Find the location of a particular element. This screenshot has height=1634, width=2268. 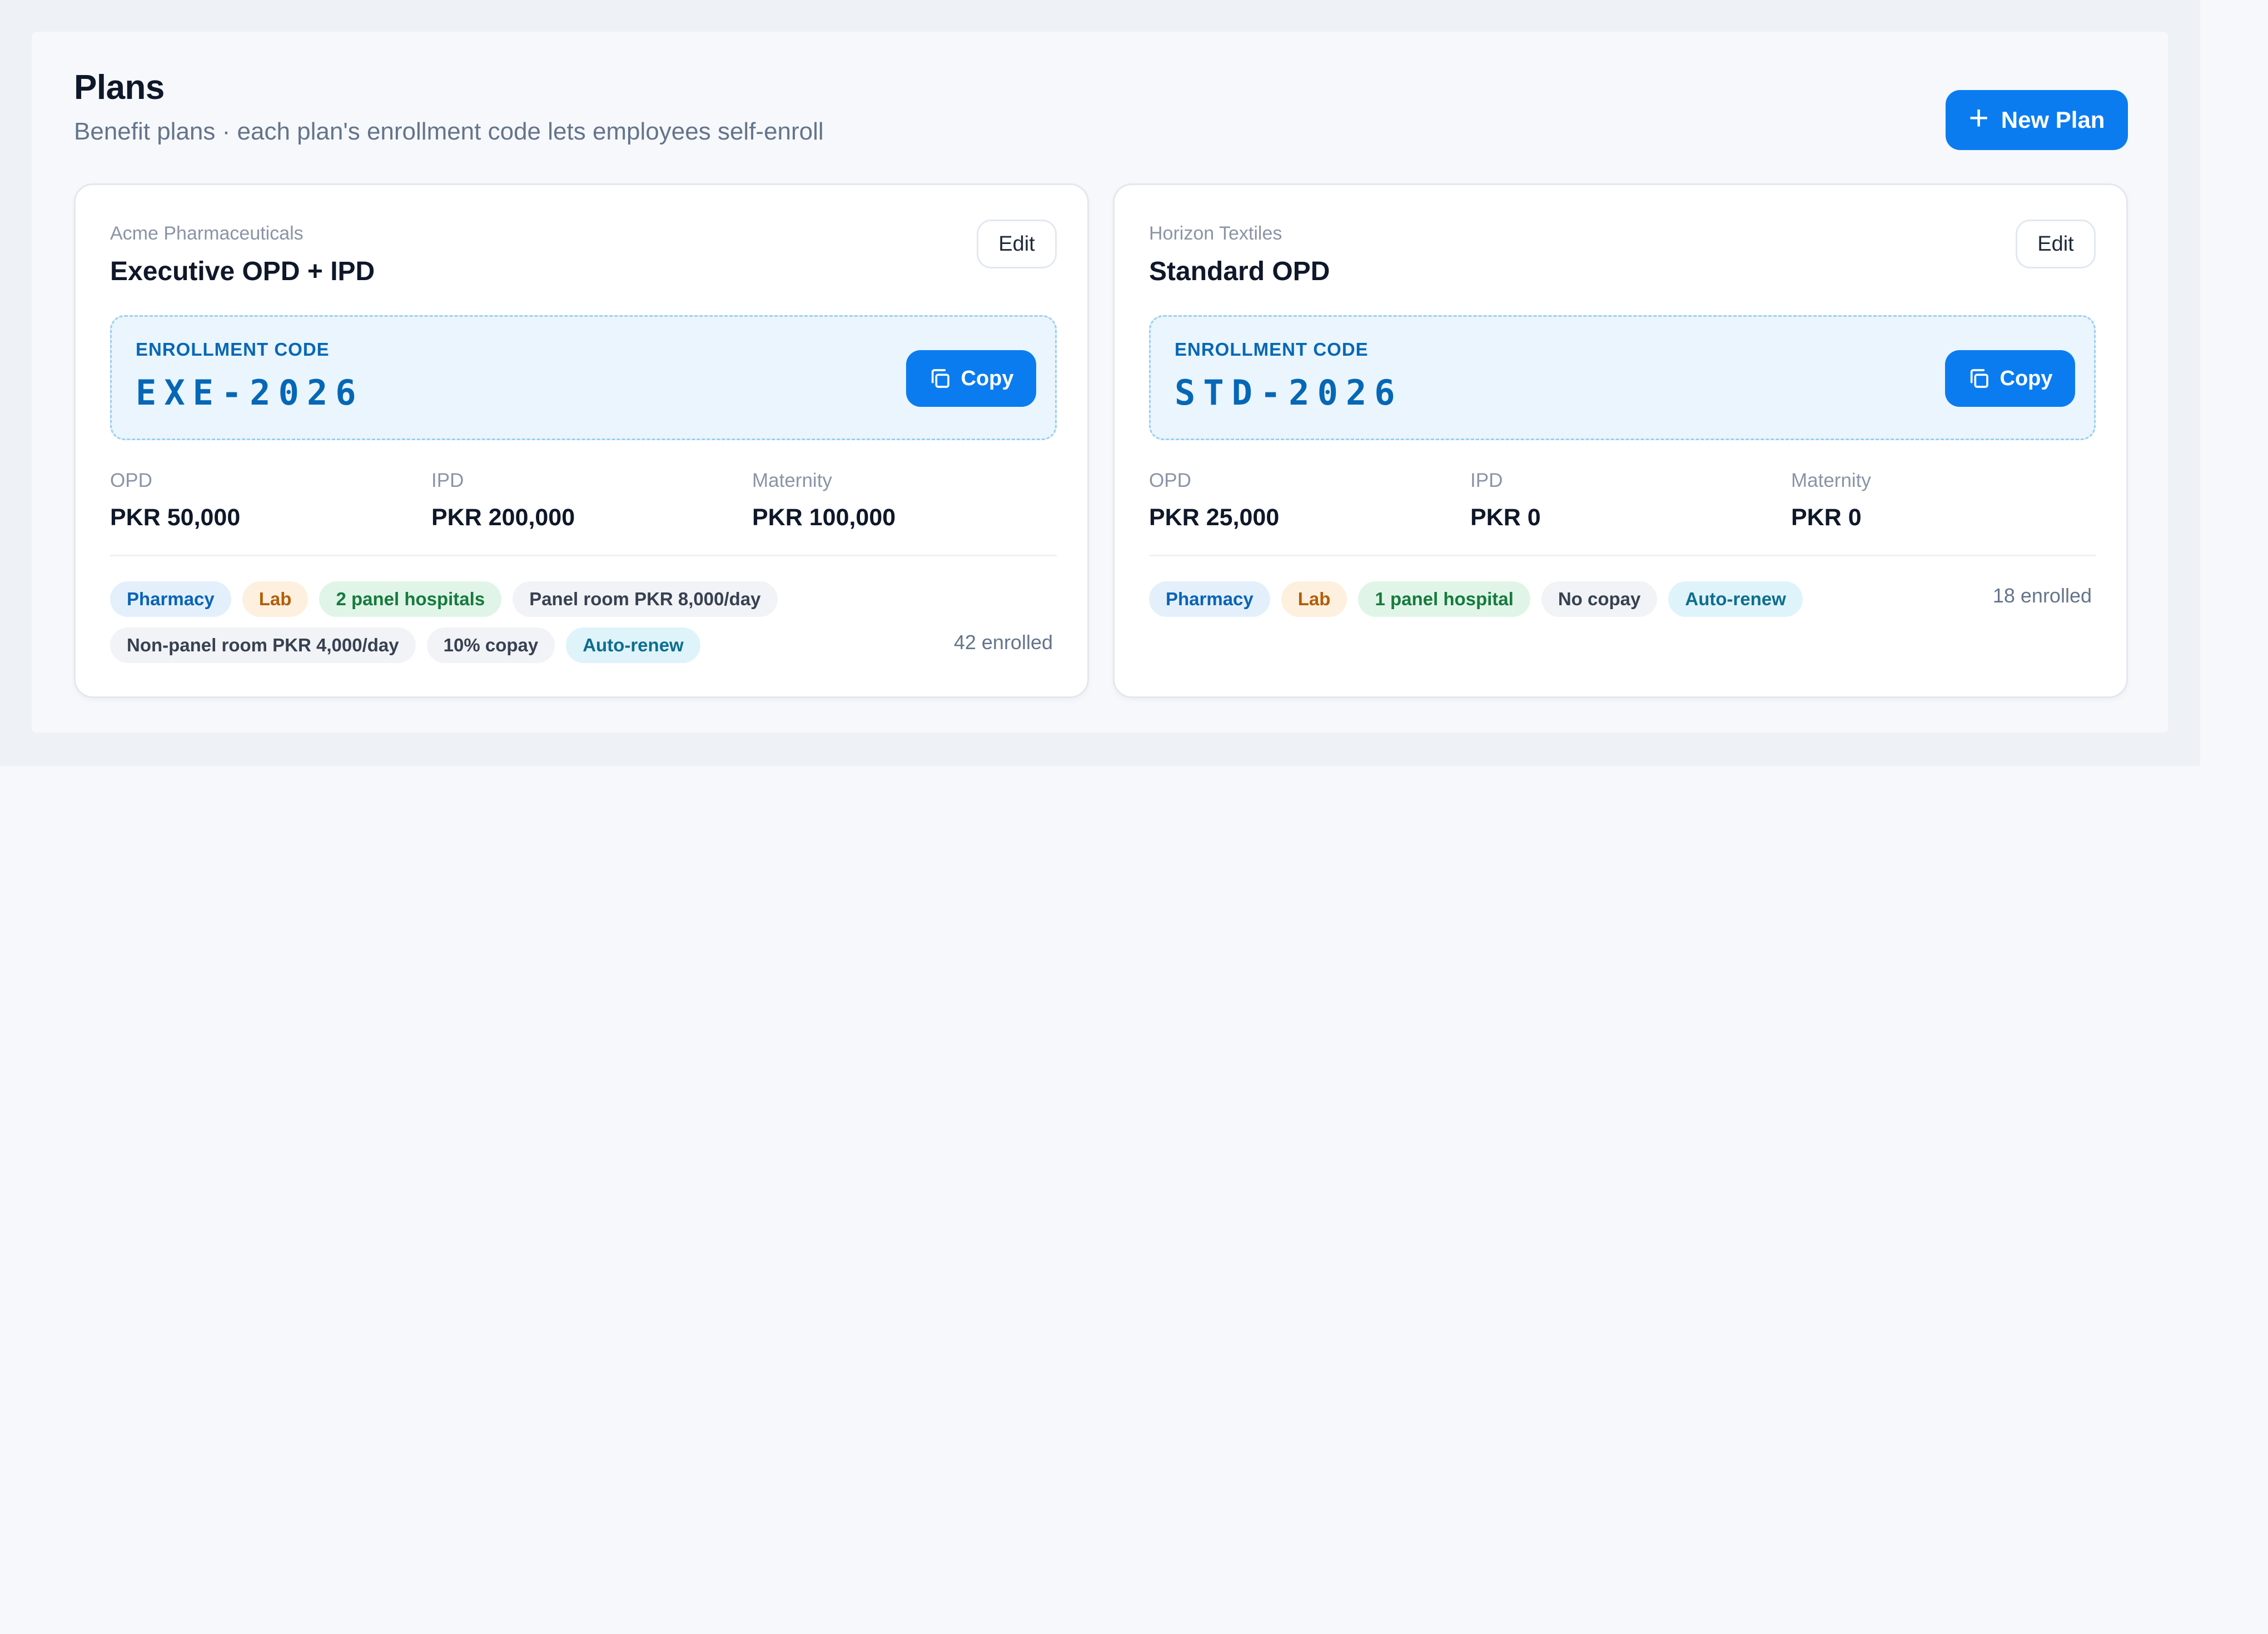

tag-non-panel-room: Non-panel room PKR 4,000/day is located at coordinates (263, 645).